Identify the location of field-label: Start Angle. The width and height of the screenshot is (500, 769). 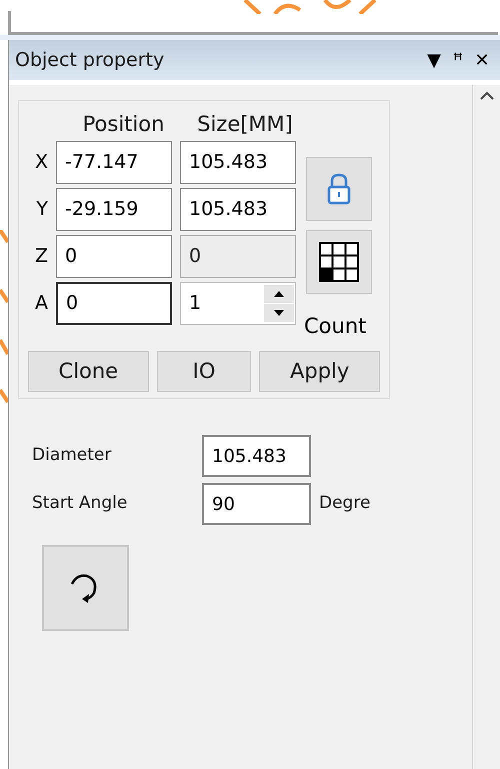
(80, 504).